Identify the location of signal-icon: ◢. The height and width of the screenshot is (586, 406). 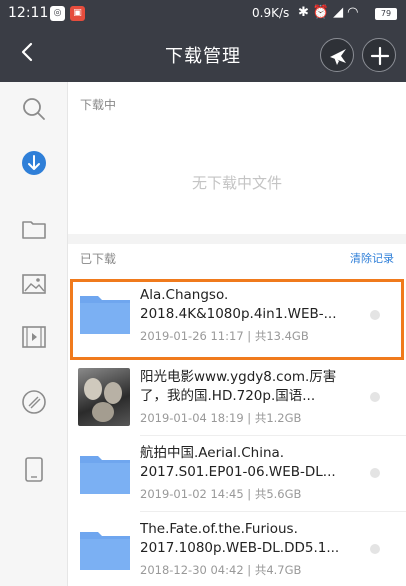
(340, 12).